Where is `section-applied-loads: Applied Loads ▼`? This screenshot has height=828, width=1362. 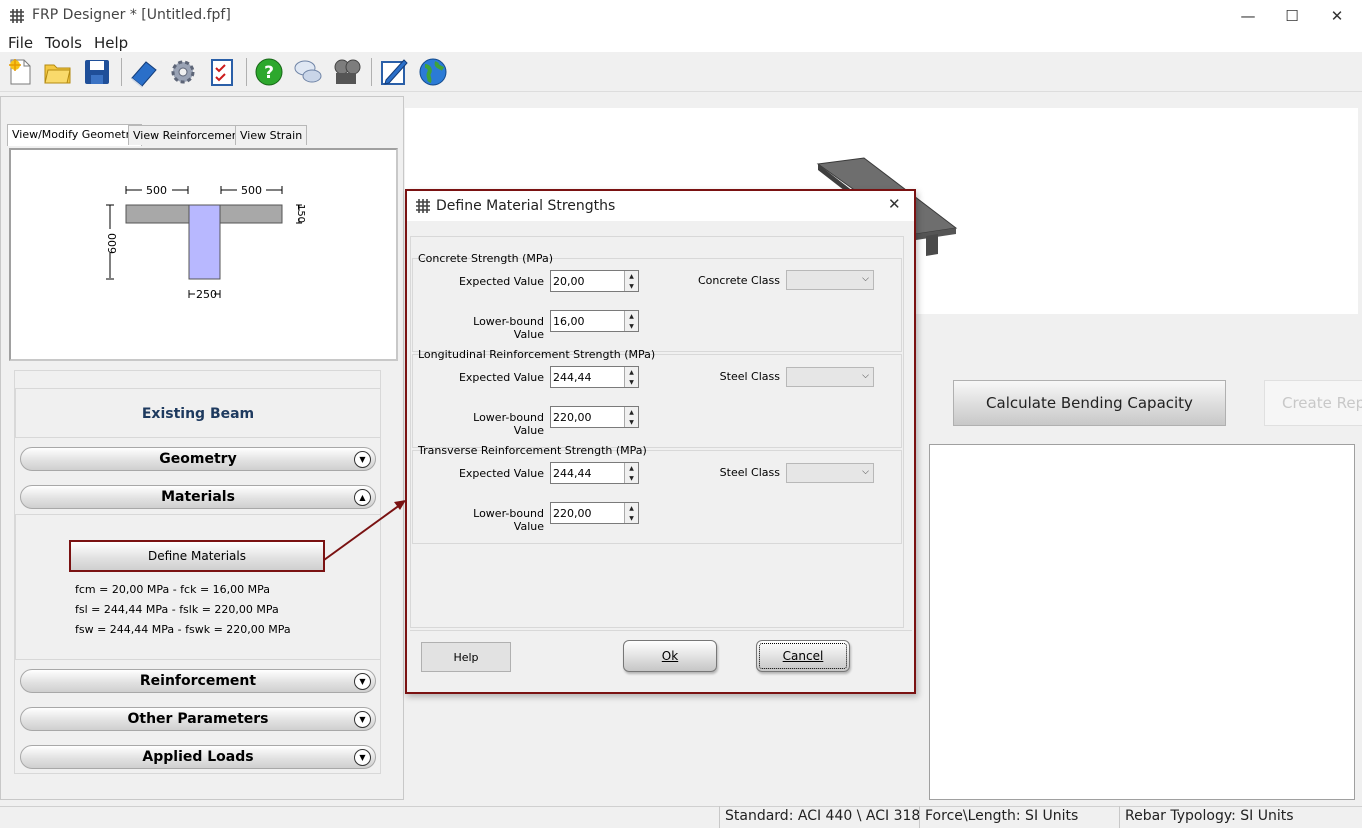 section-applied-loads: Applied Loads ▼ is located at coordinates (198, 757).